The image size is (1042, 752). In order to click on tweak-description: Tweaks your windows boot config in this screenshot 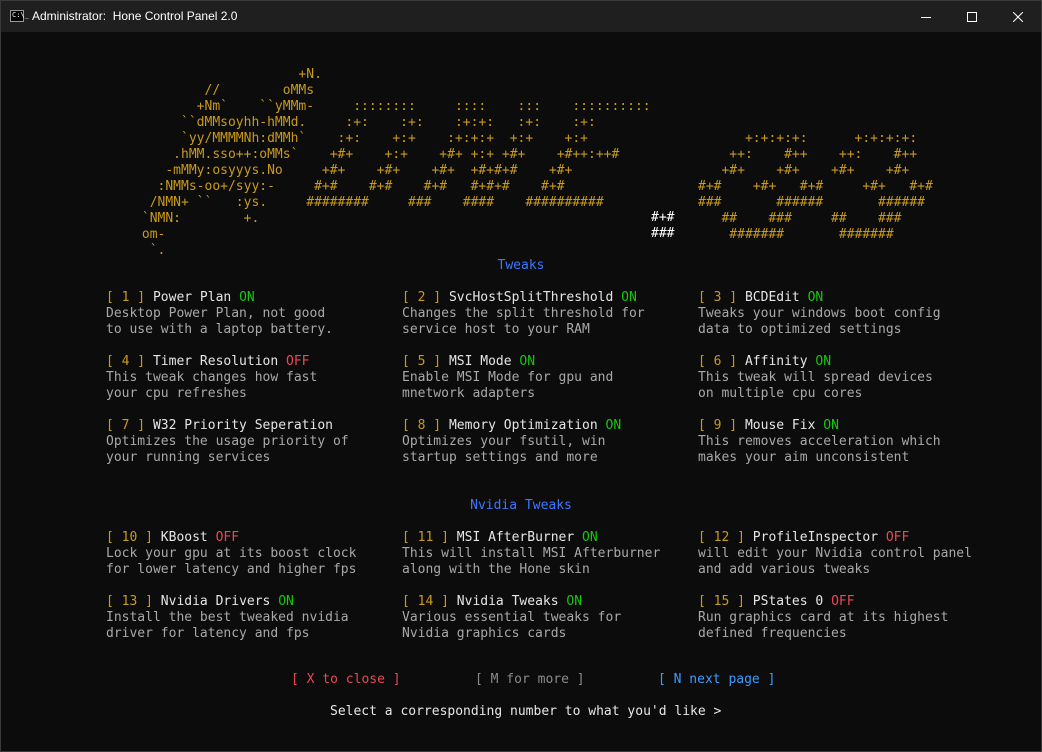, I will do `click(819, 313)`.